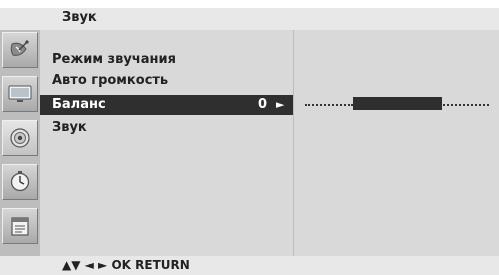 The image size is (499, 275). What do you see at coordinates (126, 265) in the screenshot?
I see `navigation-hint: ▲▼ ◄ ► OK RETURN` at bounding box center [126, 265].